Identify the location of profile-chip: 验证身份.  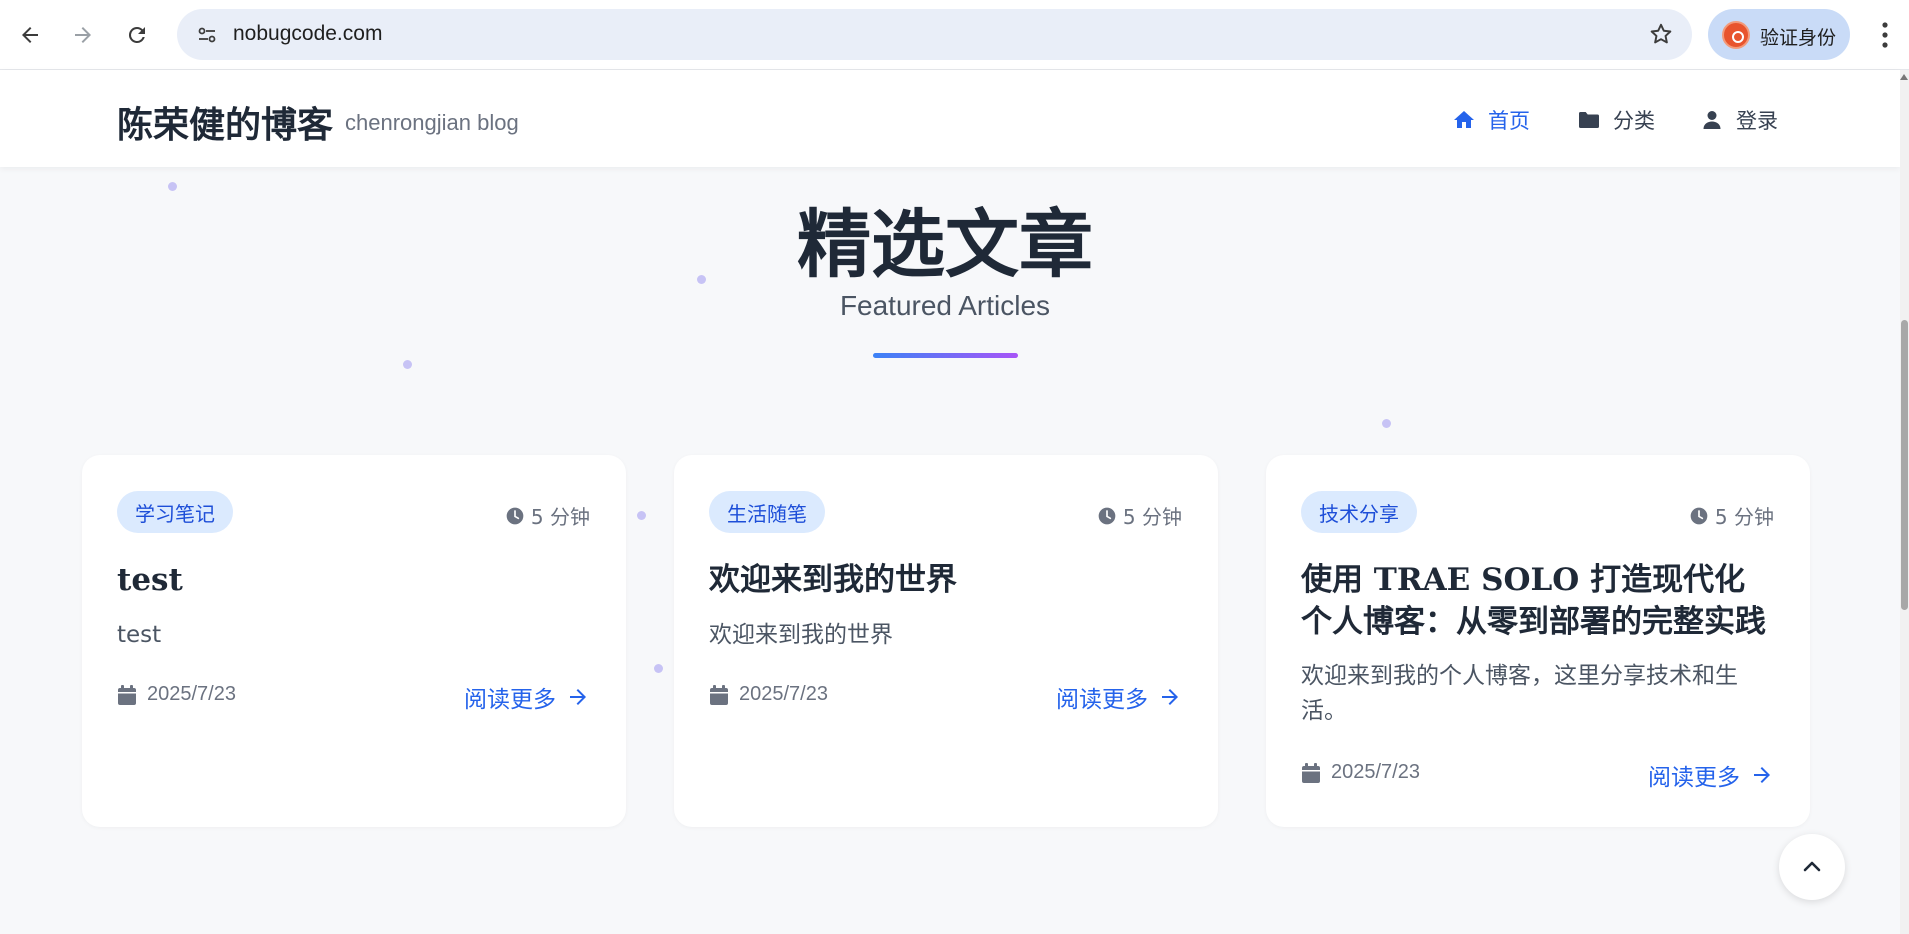
(1779, 34).